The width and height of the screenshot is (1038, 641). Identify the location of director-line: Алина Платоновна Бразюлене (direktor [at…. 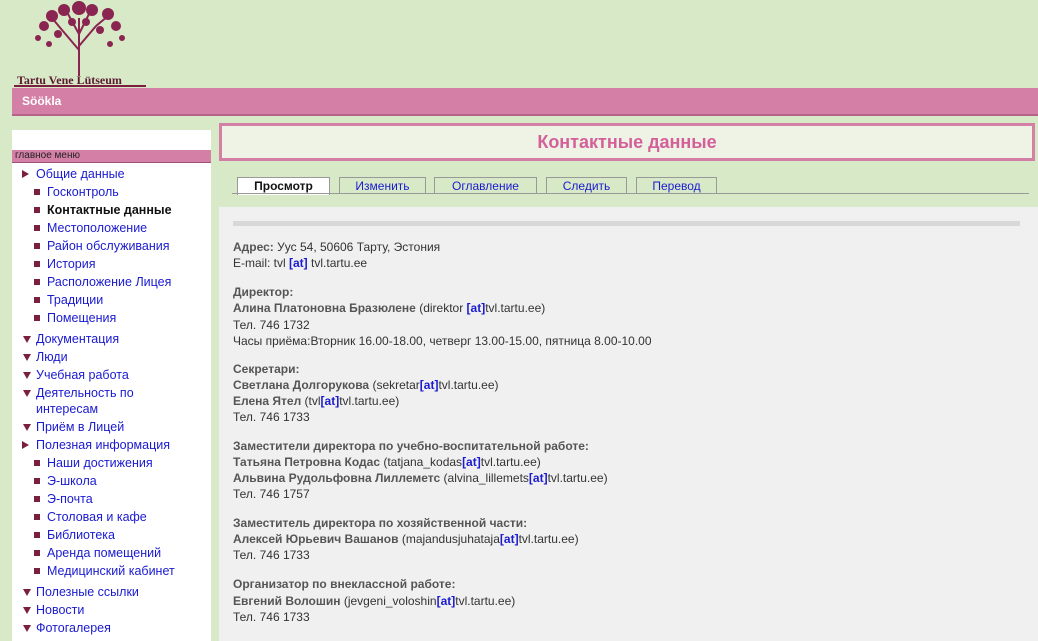
(389, 308).